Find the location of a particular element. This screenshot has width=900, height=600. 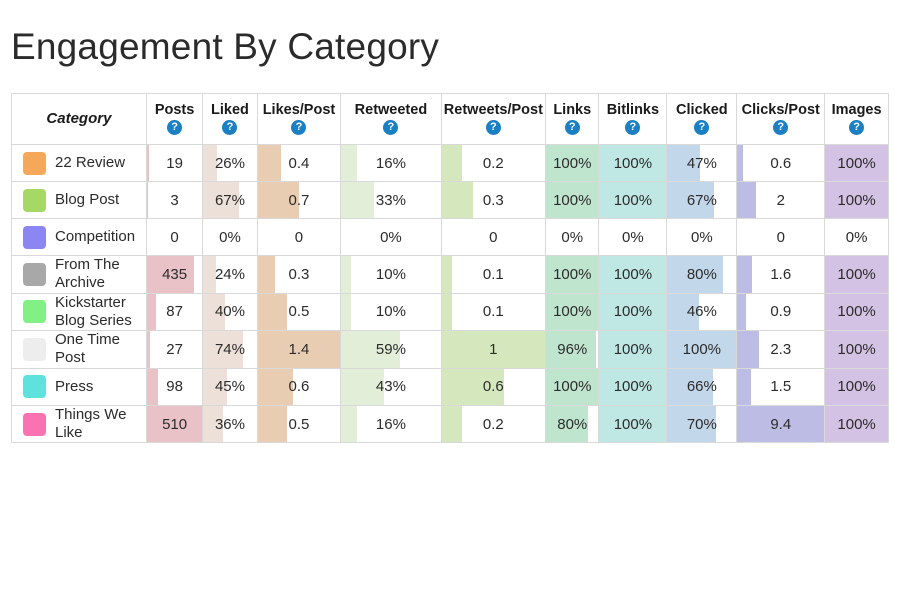

metric-cell-likes_post: 0.3 is located at coordinates (299, 275).